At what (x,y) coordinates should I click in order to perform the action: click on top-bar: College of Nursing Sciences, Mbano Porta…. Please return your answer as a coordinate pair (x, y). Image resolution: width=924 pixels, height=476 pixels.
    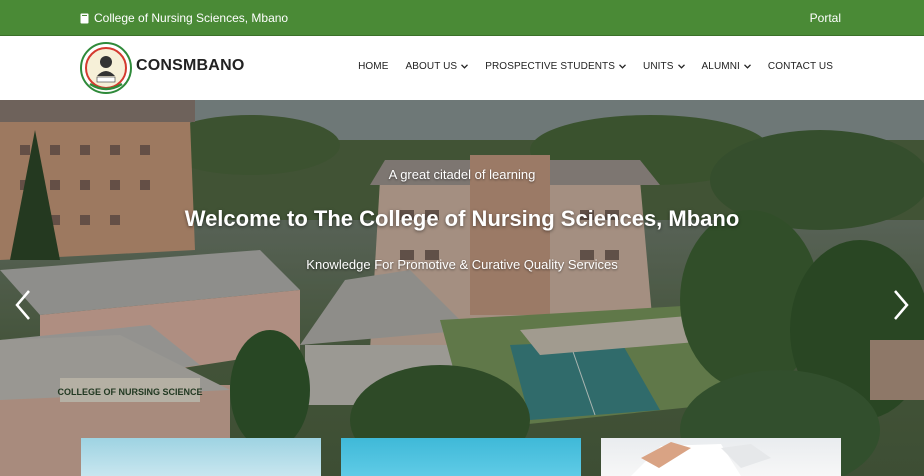
    Looking at the image, I should click on (462, 18).